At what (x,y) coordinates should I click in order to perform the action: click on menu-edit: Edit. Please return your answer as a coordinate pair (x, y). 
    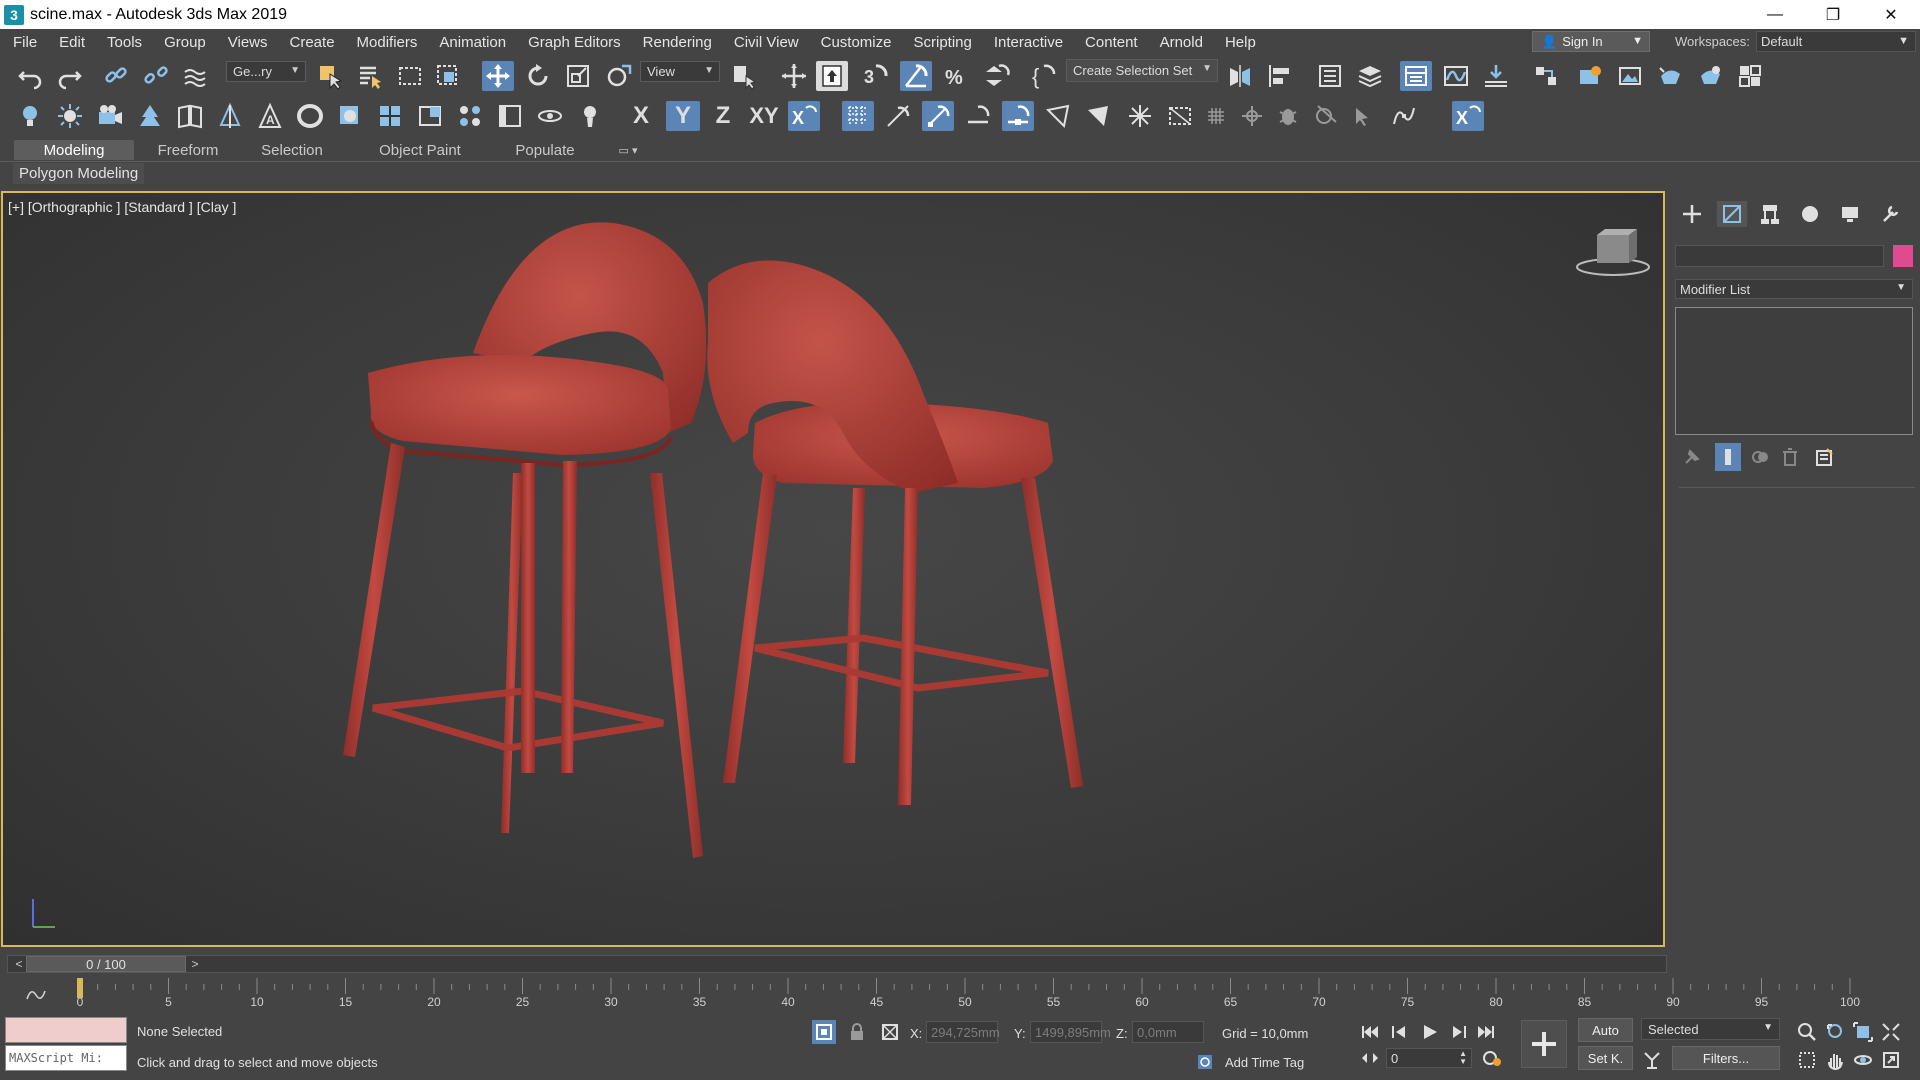
    Looking at the image, I should click on (72, 42).